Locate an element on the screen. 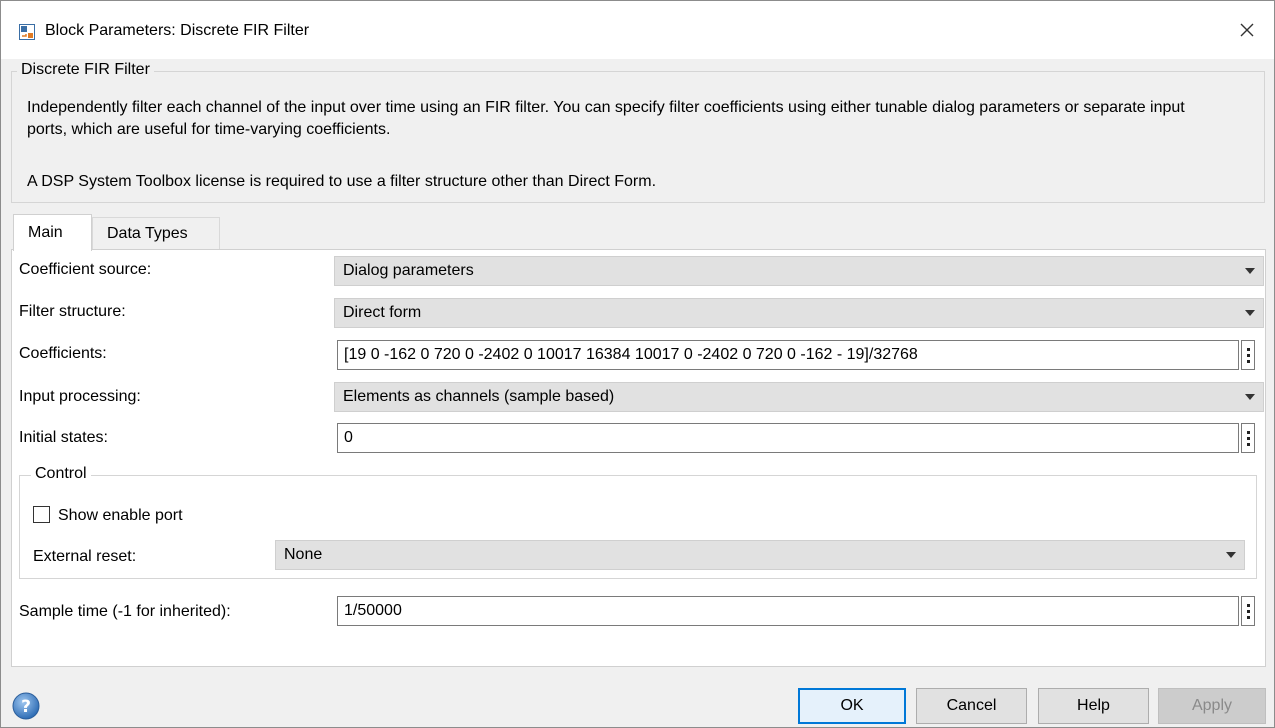 This screenshot has width=1275, height=728. help-question-icon: ? is located at coordinates (26, 706).